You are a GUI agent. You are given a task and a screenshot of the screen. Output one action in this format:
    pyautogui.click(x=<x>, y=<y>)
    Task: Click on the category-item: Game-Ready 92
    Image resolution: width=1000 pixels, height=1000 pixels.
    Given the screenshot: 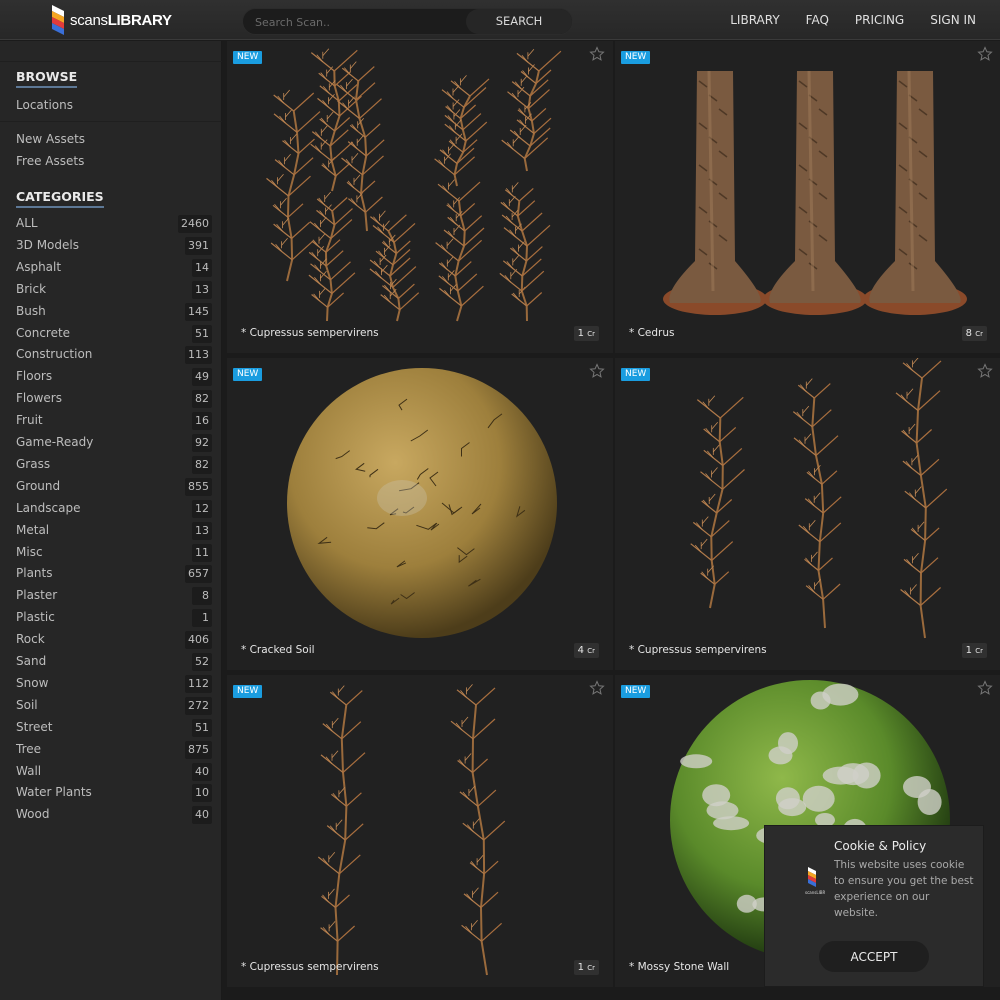 What is the action you would take?
    pyautogui.click(x=114, y=443)
    